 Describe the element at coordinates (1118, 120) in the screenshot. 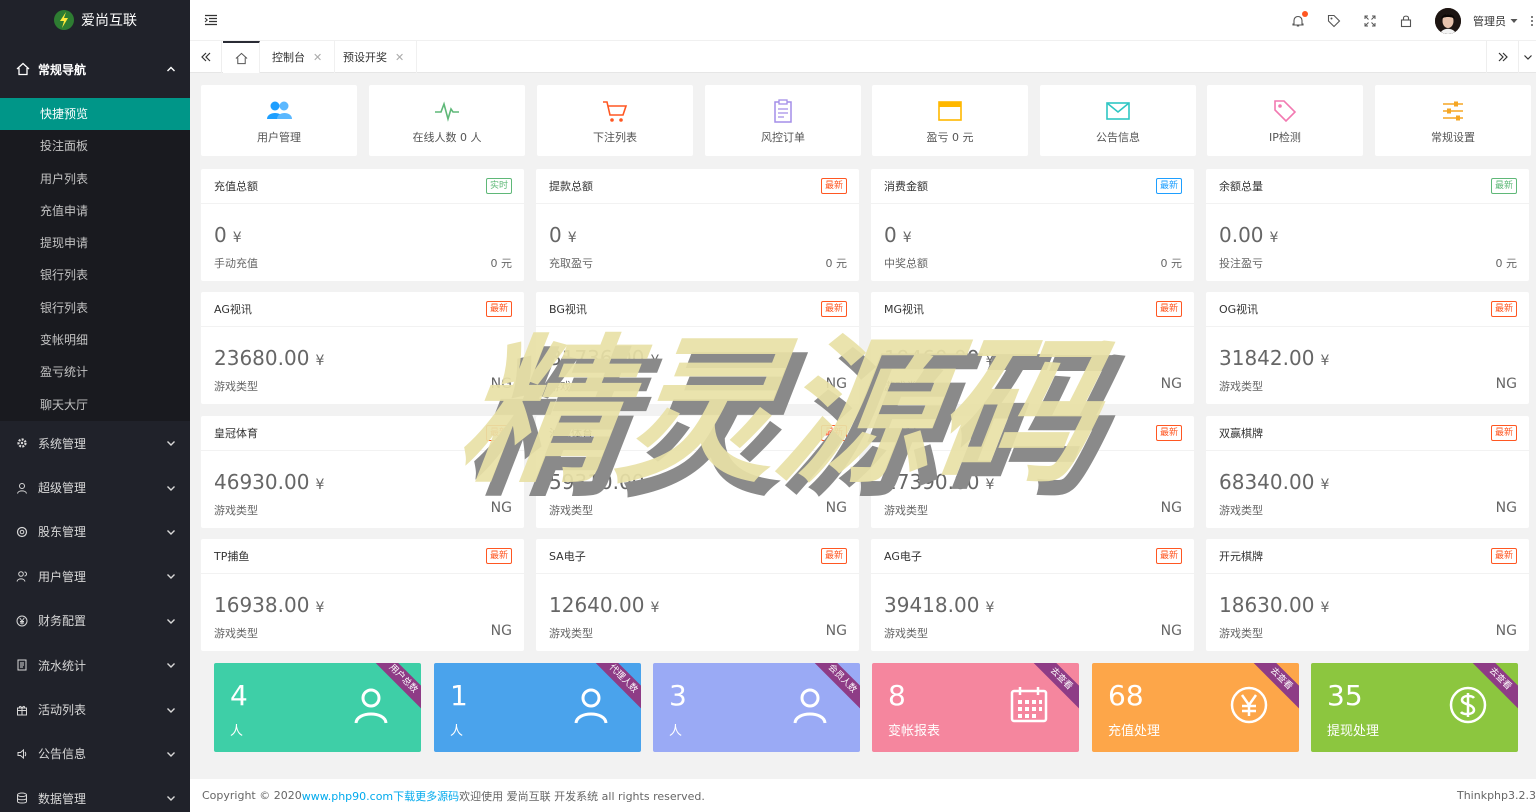

I see `quick-link-notices: 公告信息` at that location.